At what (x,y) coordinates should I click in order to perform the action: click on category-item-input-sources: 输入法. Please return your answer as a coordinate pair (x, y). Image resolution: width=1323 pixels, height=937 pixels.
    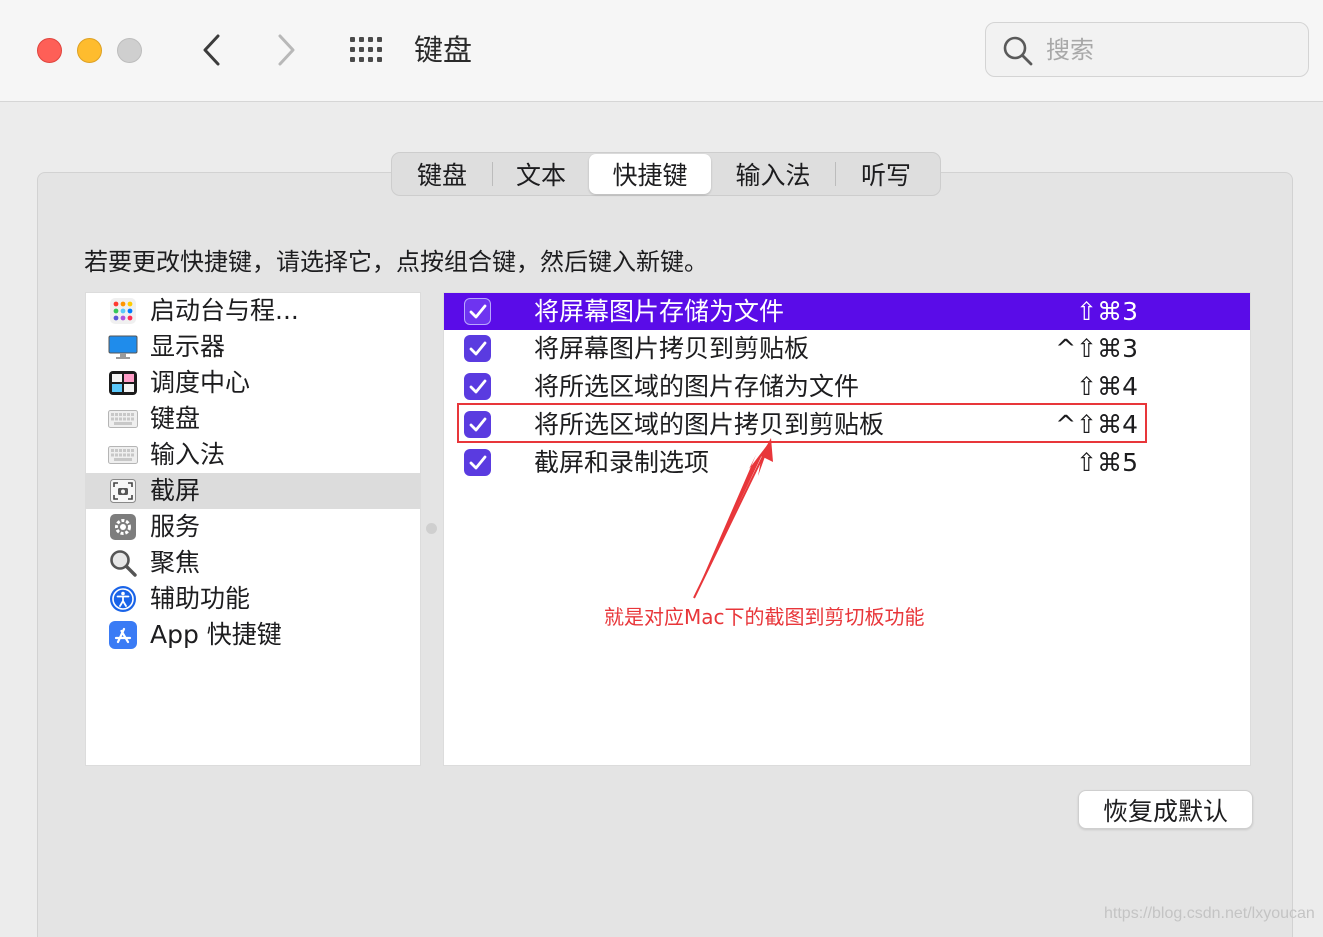
    Looking at the image, I should click on (253, 455).